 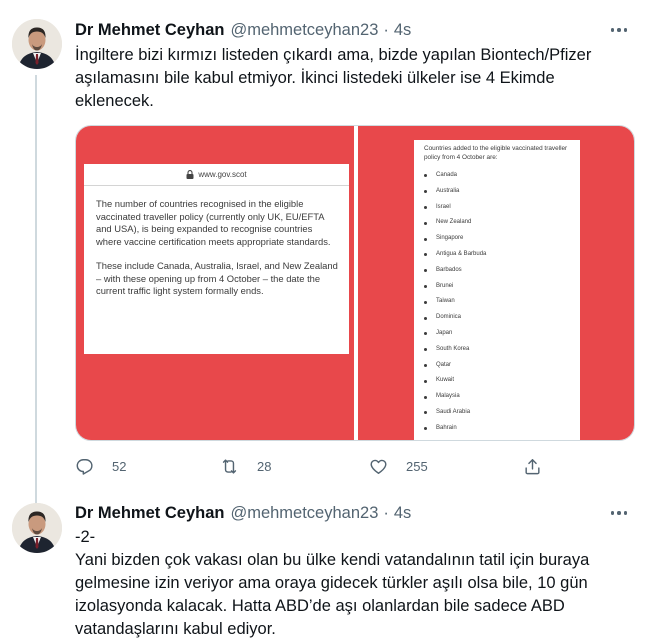 I want to click on like-button: 255, so click(x=398, y=466).